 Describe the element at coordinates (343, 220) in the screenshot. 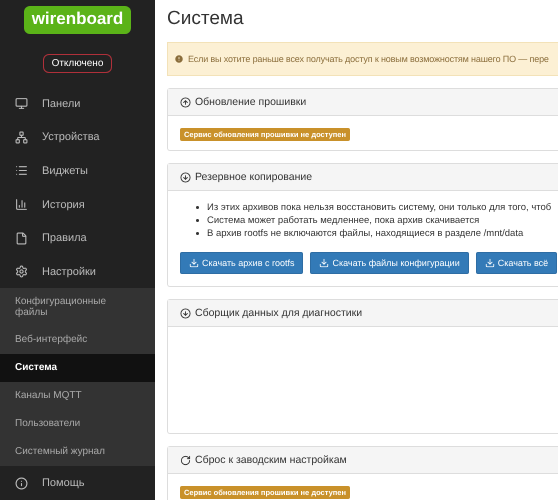

I see `note-item: Система может работать медленнее, пока архив скачивается` at that location.